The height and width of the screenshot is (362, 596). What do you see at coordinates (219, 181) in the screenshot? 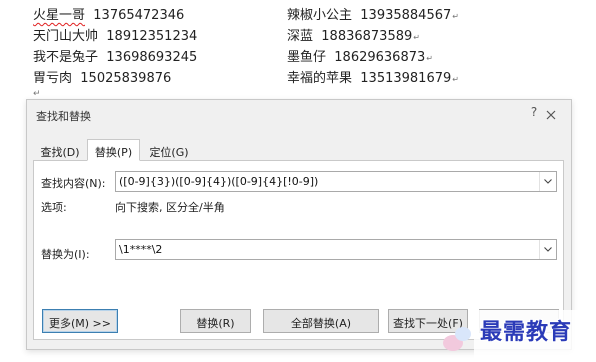
I see `find-input-value: ([0-9]{3})([0-9]{4})([0-9]{4}[!0-9])` at bounding box center [219, 181].